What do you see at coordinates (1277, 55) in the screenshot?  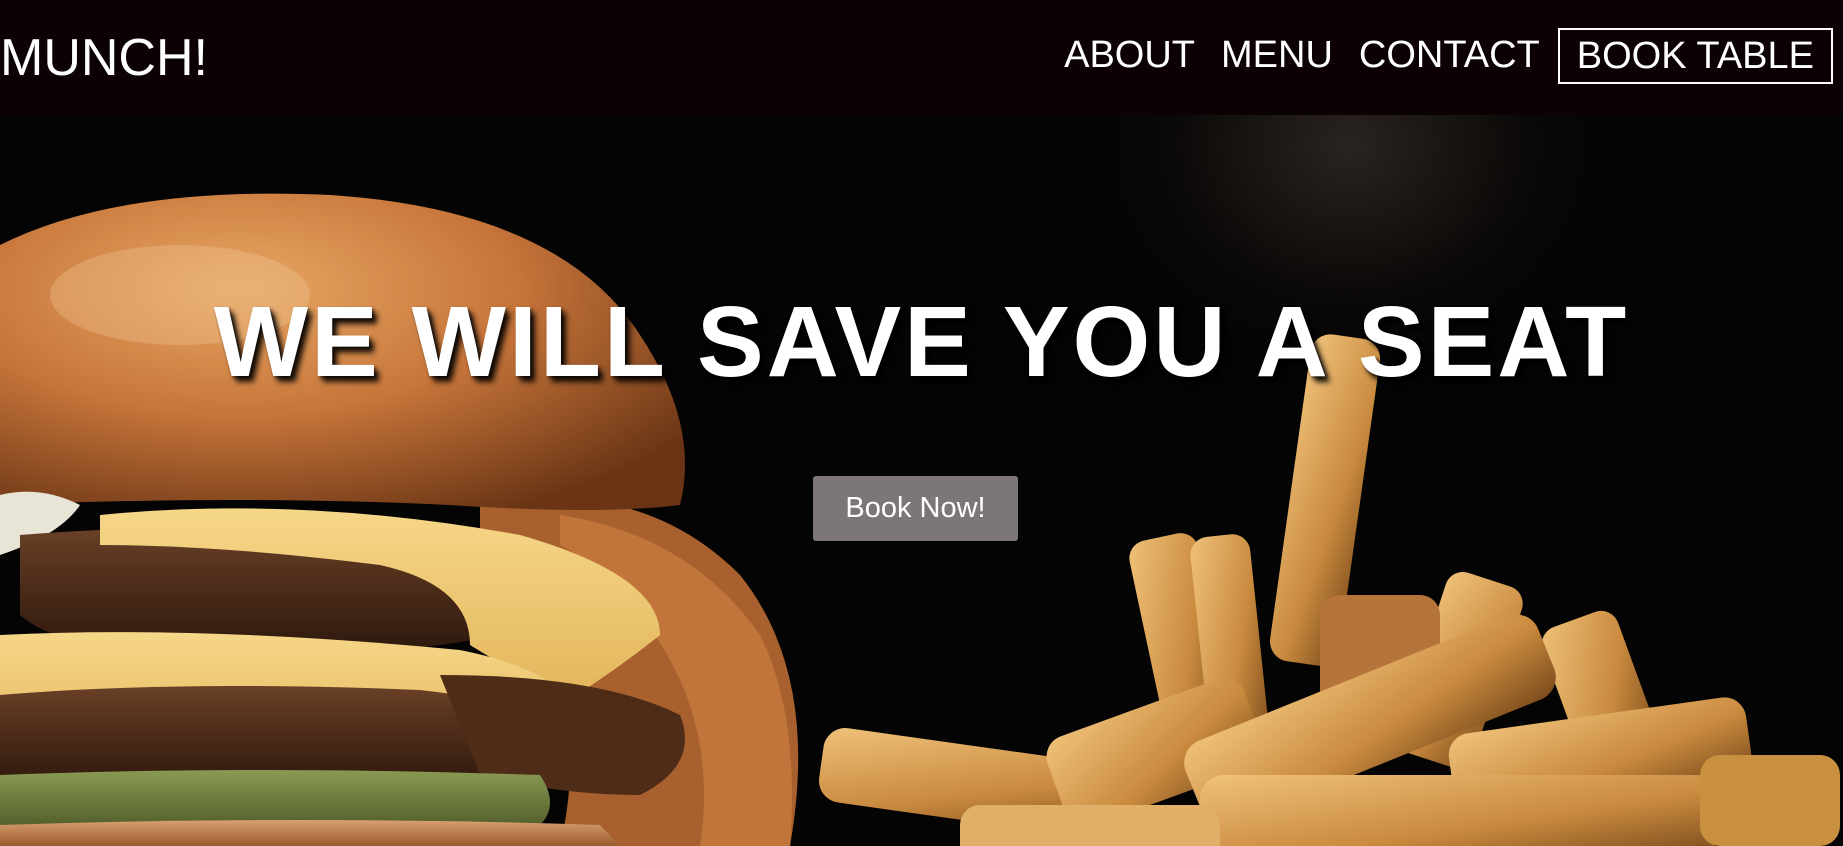 I see `nav-link-menu: MENU` at bounding box center [1277, 55].